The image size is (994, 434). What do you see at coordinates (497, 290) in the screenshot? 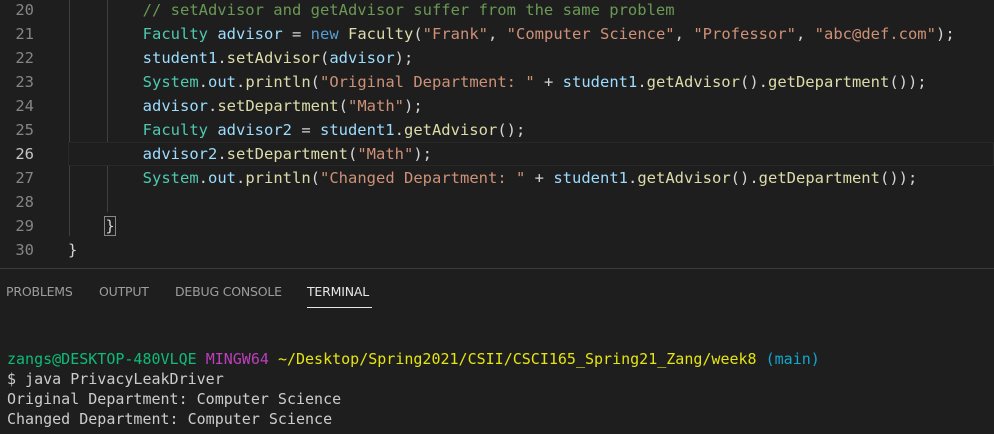
I see `panel-tabs: PROBLEMS OUTPUT DEBUG CONSOLE TERMINAL` at bounding box center [497, 290].